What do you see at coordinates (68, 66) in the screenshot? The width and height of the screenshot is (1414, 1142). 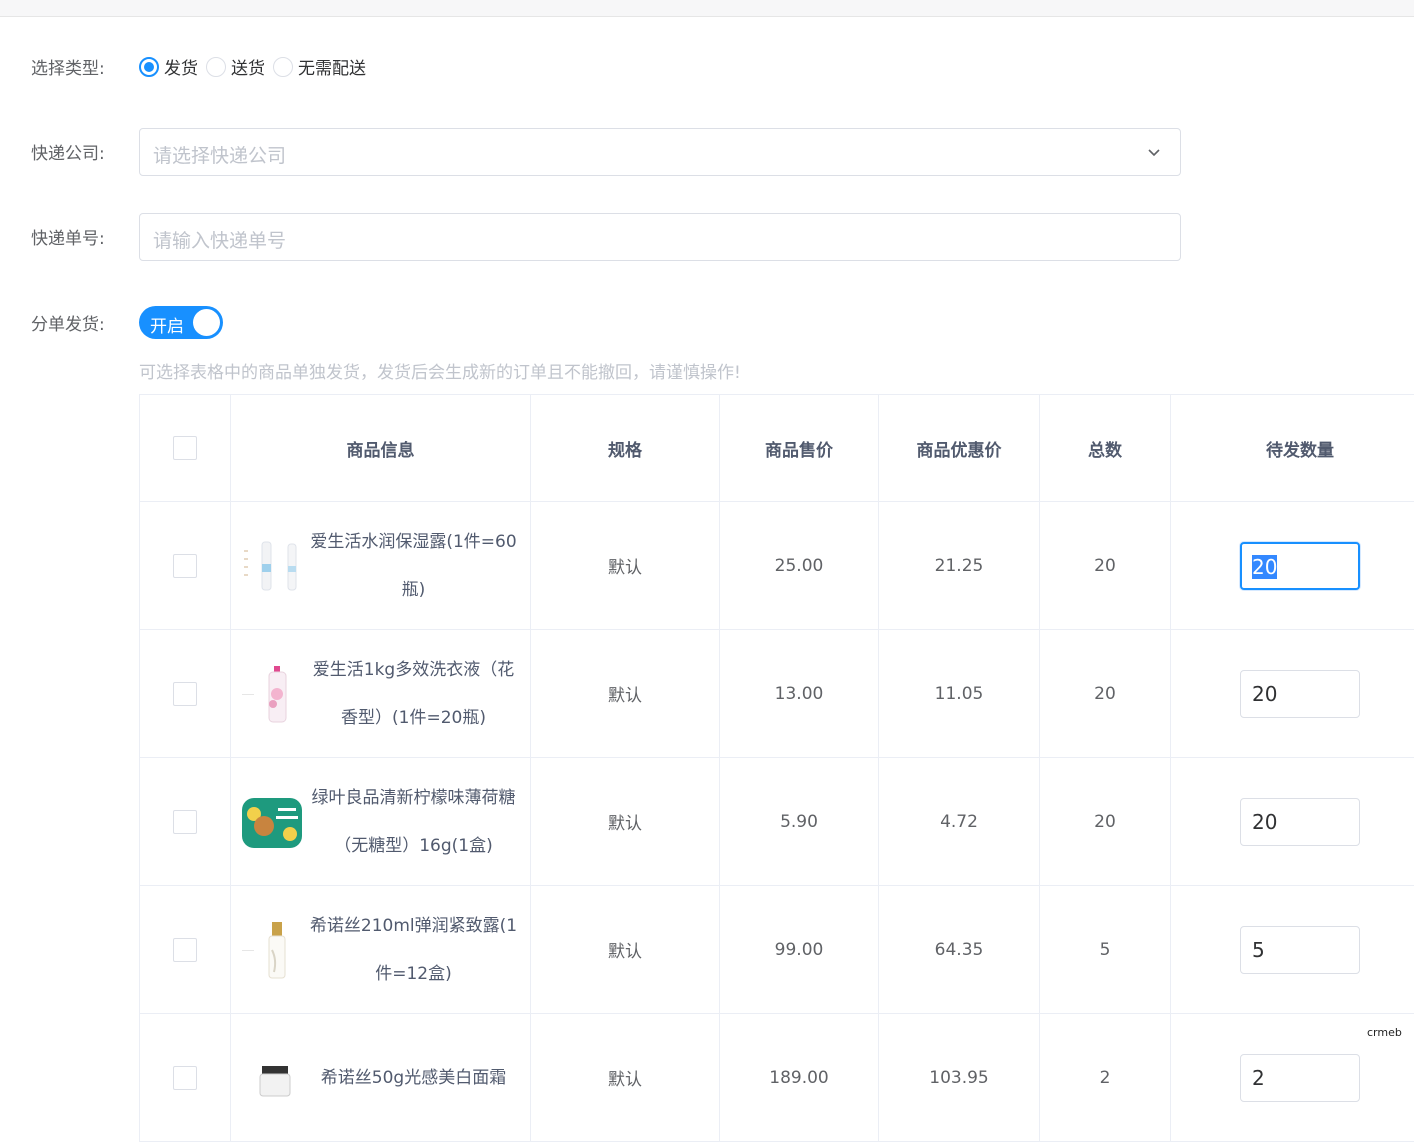 I see `type-label: 选择类型:` at bounding box center [68, 66].